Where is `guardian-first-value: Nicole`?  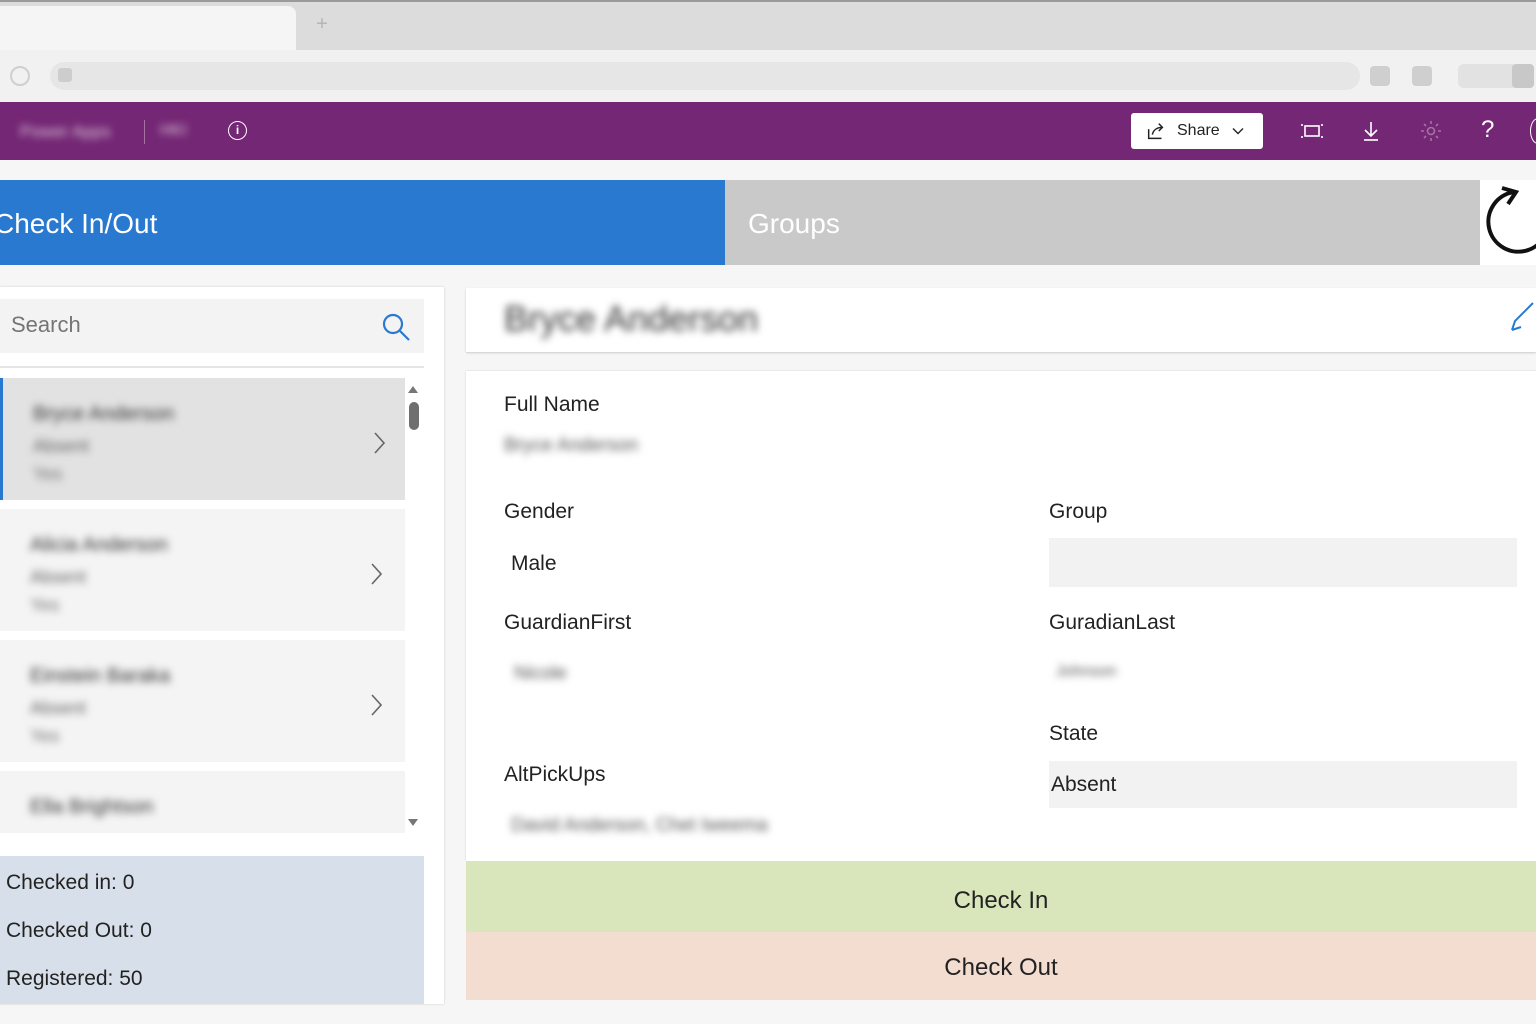
guardian-first-value: Nicole is located at coordinates (540, 673).